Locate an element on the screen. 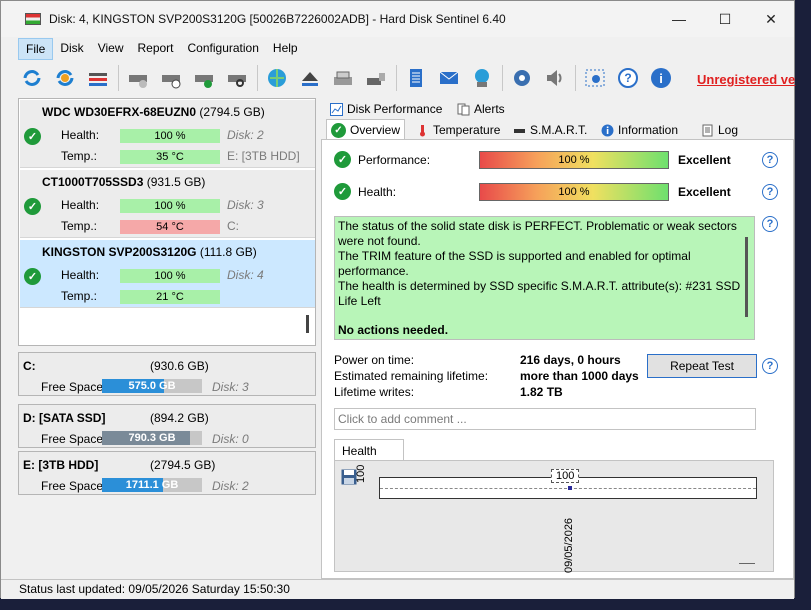 The image size is (811, 610). tab-label: Overview is located at coordinates (375, 130).